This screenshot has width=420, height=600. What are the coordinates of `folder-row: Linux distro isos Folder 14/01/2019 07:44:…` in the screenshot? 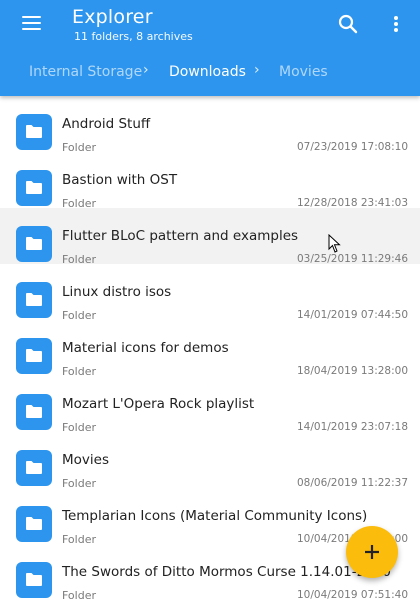 It's located at (210, 296).